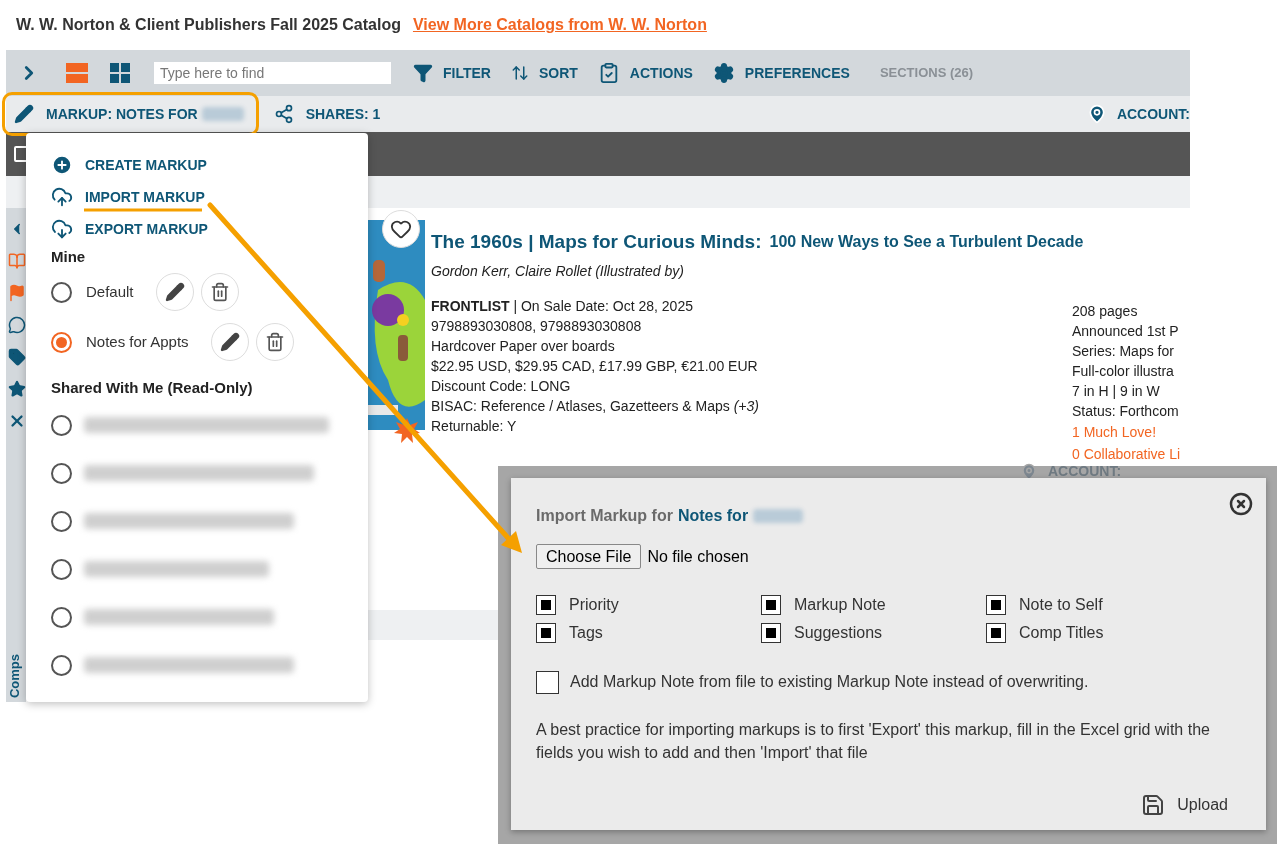  Describe the element at coordinates (208, 25) in the screenshot. I see `catalog-title: W. W. Norton & Client Publishers Fall 2025 Catalog` at that location.